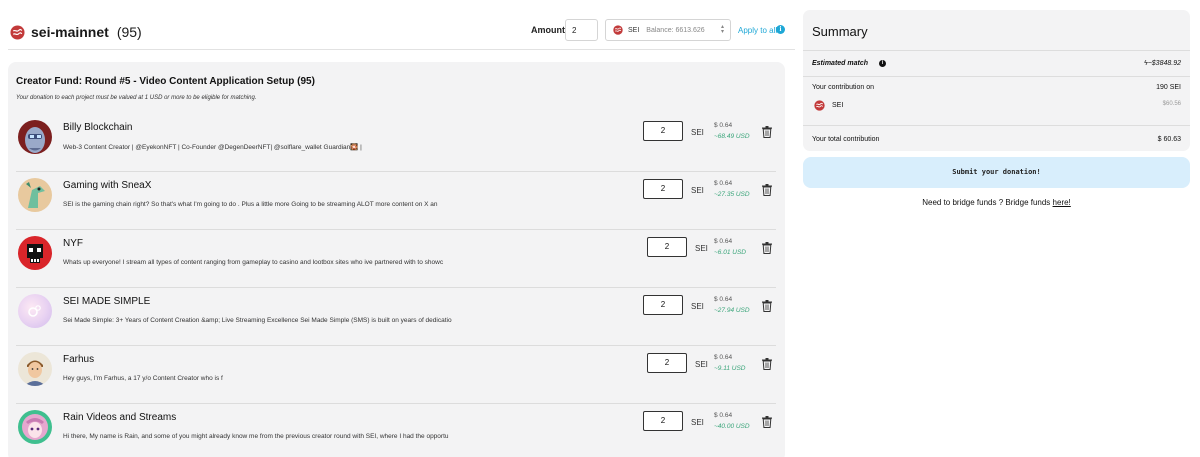 The width and height of the screenshot is (1200, 457). I want to click on info-icon: i, so click(780, 29).